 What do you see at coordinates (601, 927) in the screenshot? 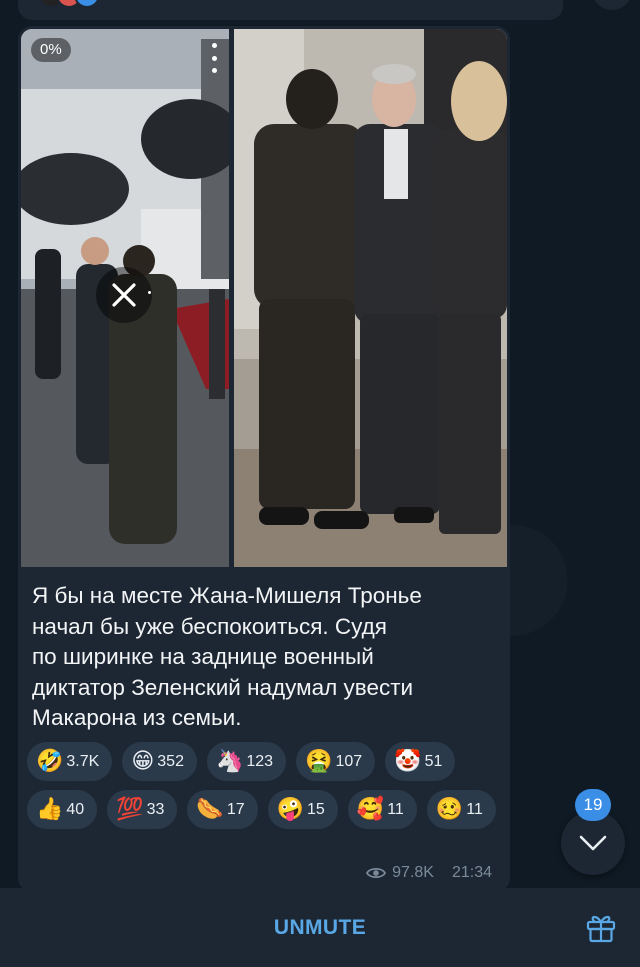
I see `gift-icon` at bounding box center [601, 927].